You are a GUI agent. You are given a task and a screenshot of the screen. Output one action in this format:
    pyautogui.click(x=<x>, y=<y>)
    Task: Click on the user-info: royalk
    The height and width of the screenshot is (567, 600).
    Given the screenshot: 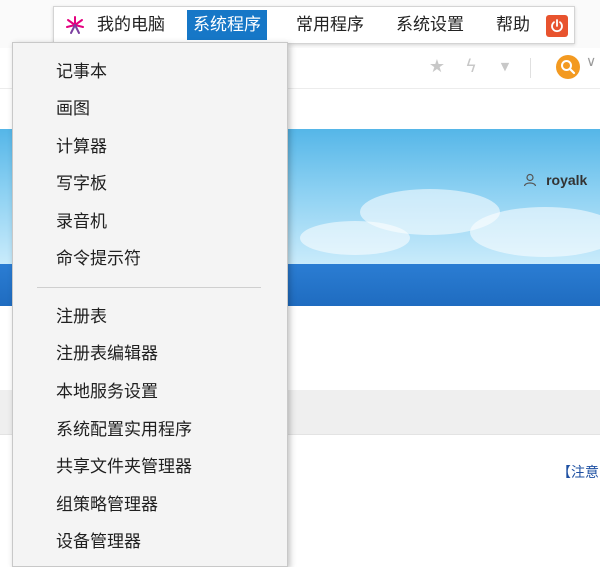 What is the action you would take?
    pyautogui.click(x=555, y=179)
    